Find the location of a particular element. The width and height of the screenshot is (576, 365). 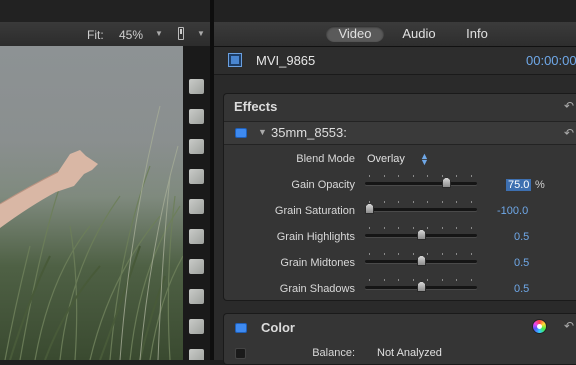

disclosure-triangle-icon: ▼ is located at coordinates (262, 132).